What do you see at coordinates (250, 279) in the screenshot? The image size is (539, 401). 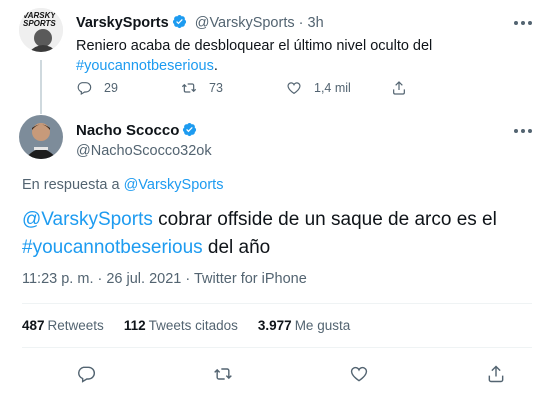 I see `tweet-source: Twitter for iPhone` at bounding box center [250, 279].